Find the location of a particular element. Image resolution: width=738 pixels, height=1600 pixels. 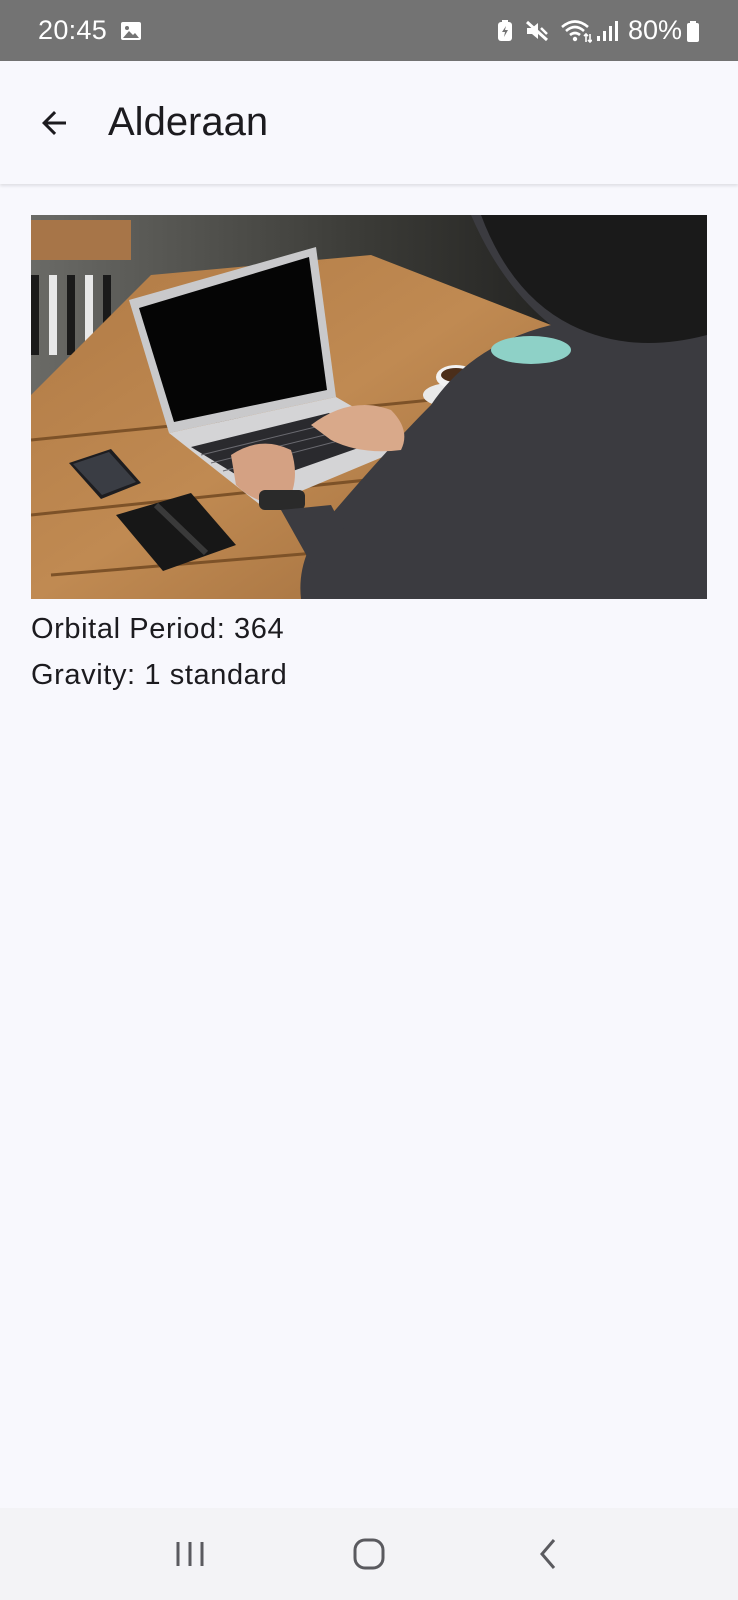

home-icon is located at coordinates (369, 1554).